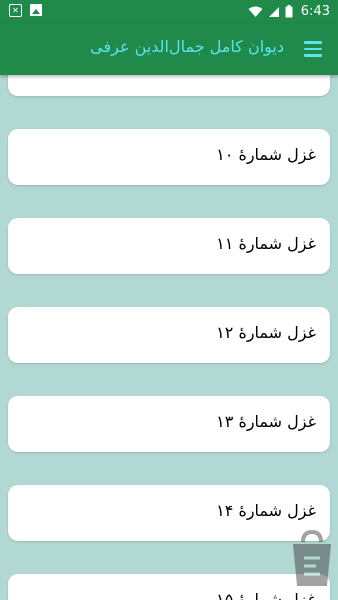 The image size is (338, 600). Describe the element at coordinates (169, 85) in the screenshot. I see `list-item` at that location.